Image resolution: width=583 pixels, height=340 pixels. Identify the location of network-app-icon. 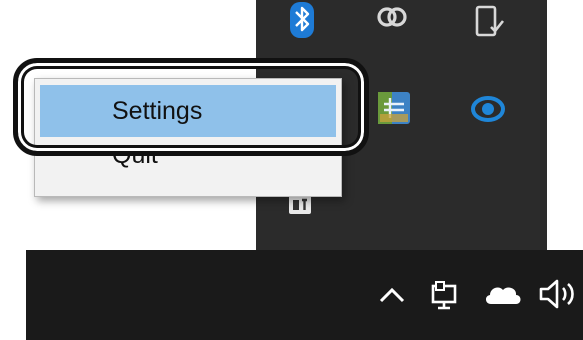
(394, 108).